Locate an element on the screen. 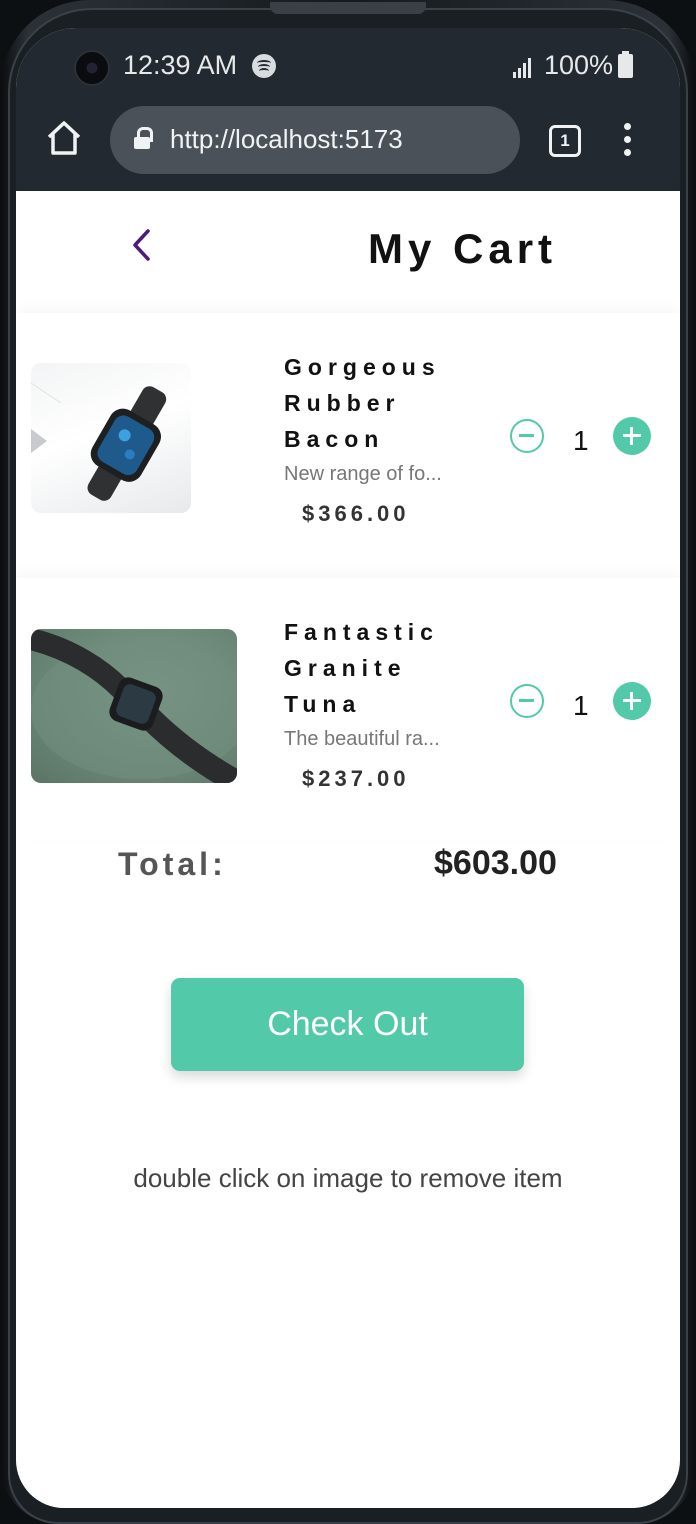  total-label: Total: is located at coordinates (172, 864).